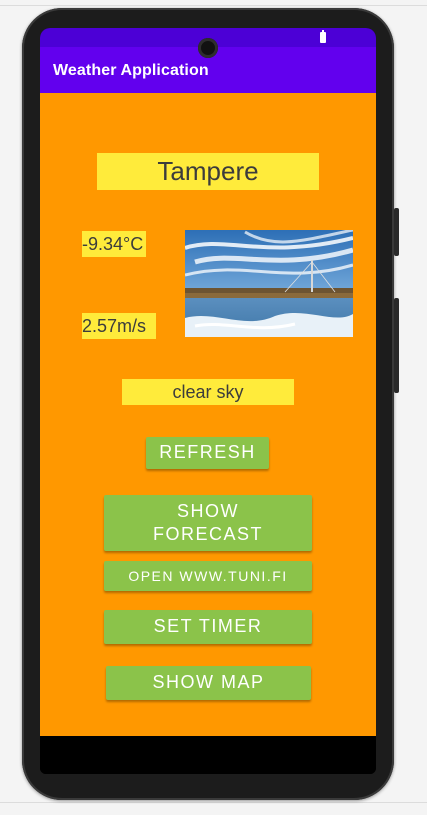  Describe the element at coordinates (208, 683) in the screenshot. I see `show-map-button: SHOW MAP` at that location.